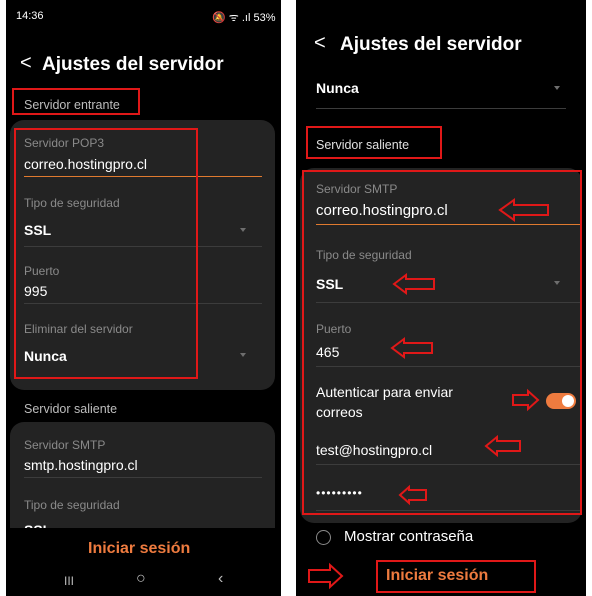  I want to click on back-icon: ‹, so click(220, 579).